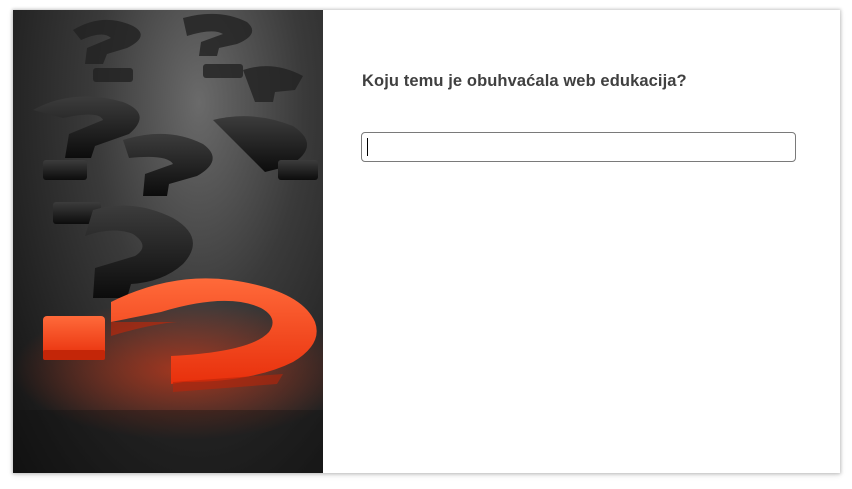 This screenshot has width=852, height=489. What do you see at coordinates (367, 147) in the screenshot?
I see `text-cursor` at bounding box center [367, 147].